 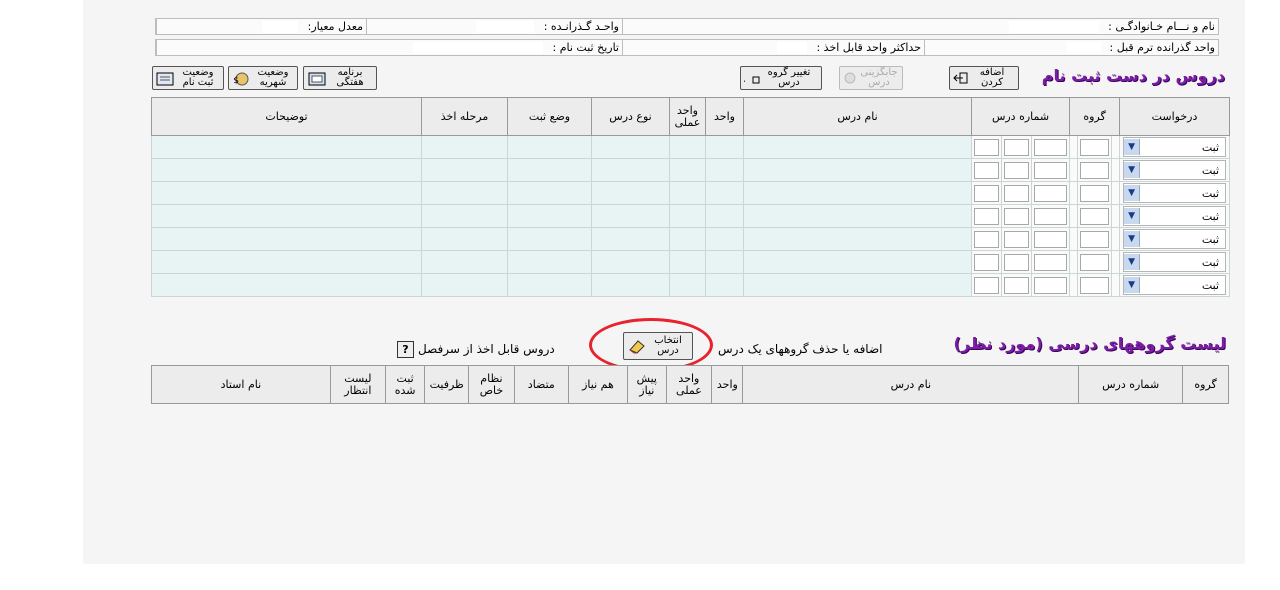 I want to click on col-group: گروه, so click(x=1205, y=384).